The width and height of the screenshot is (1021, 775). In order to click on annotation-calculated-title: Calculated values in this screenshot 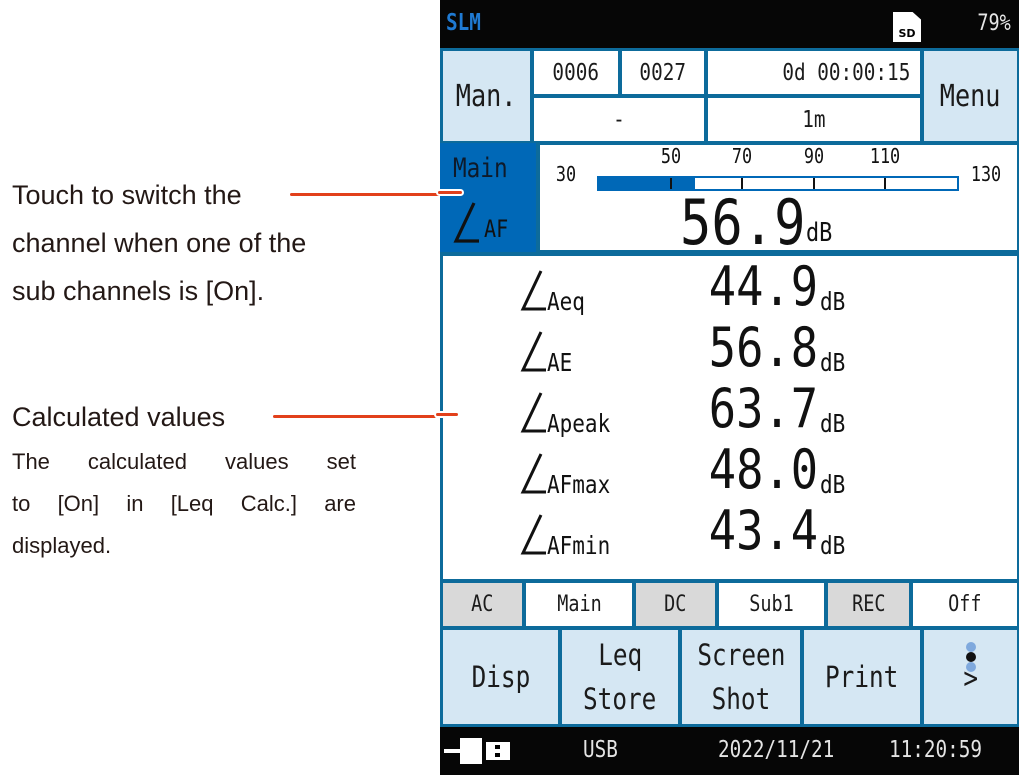, I will do `click(119, 417)`.